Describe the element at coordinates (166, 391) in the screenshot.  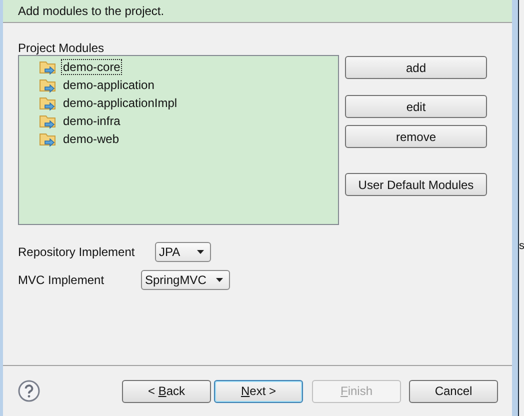
I see `wizard-button: < Back` at that location.